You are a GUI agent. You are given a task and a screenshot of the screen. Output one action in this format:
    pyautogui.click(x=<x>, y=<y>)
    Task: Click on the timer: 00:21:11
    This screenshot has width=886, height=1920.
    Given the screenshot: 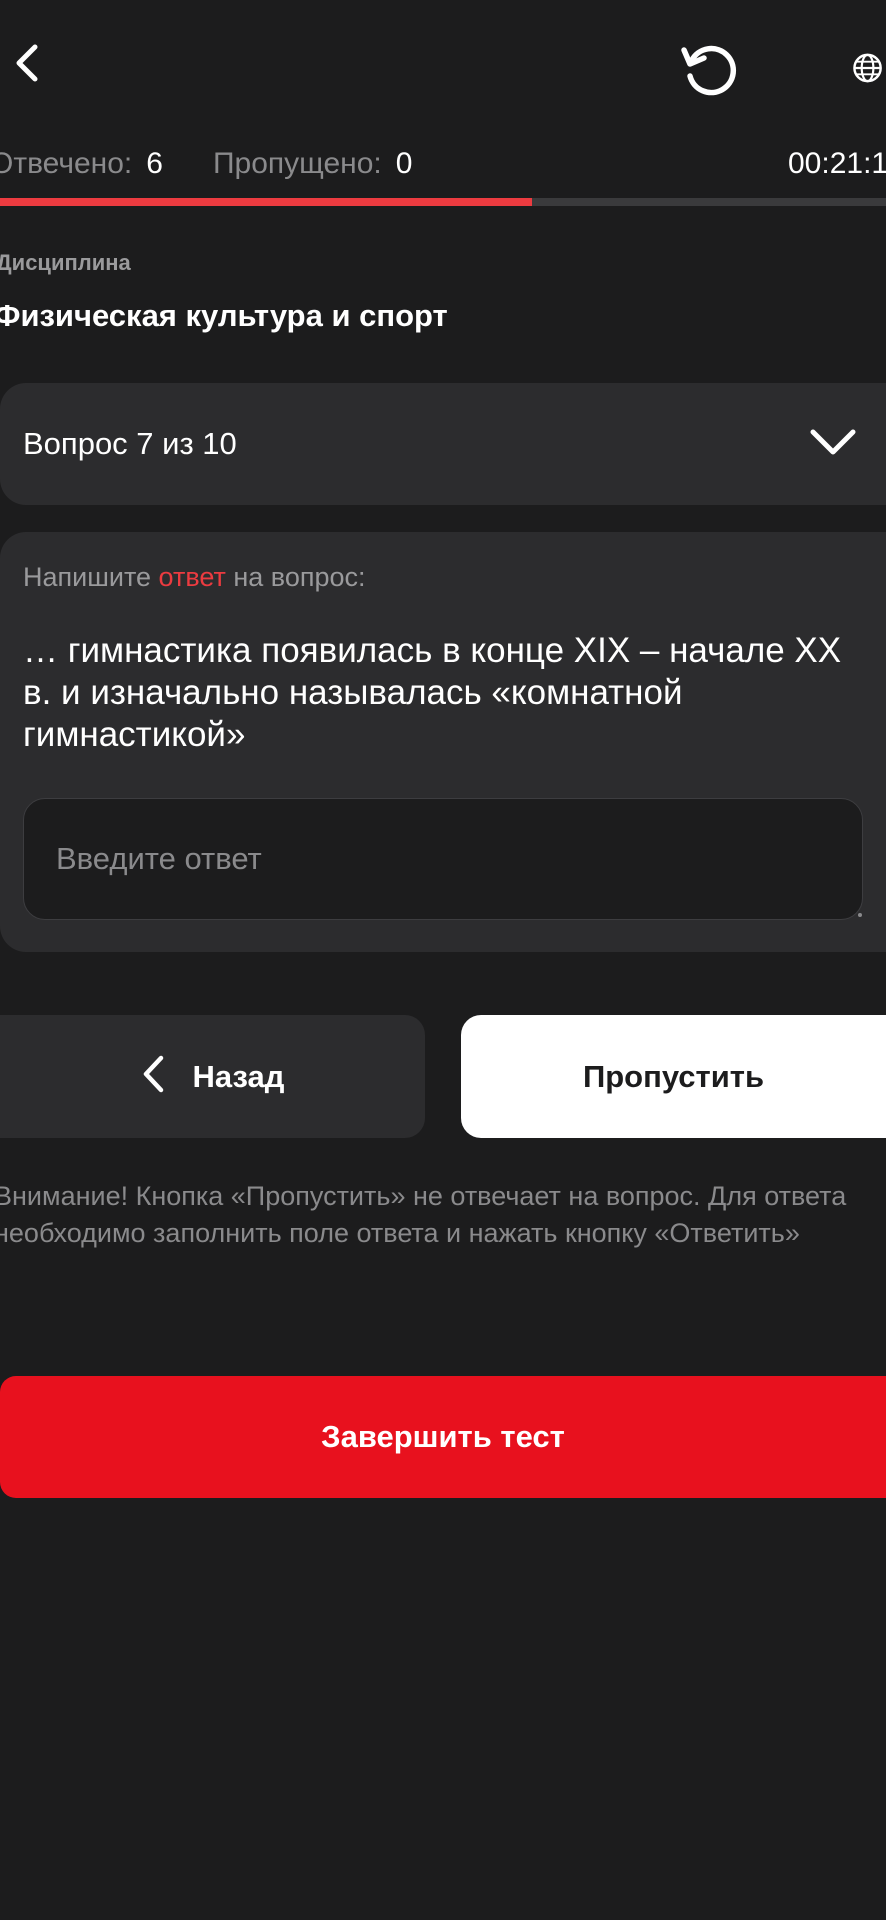 What is the action you would take?
    pyautogui.click(x=837, y=163)
    